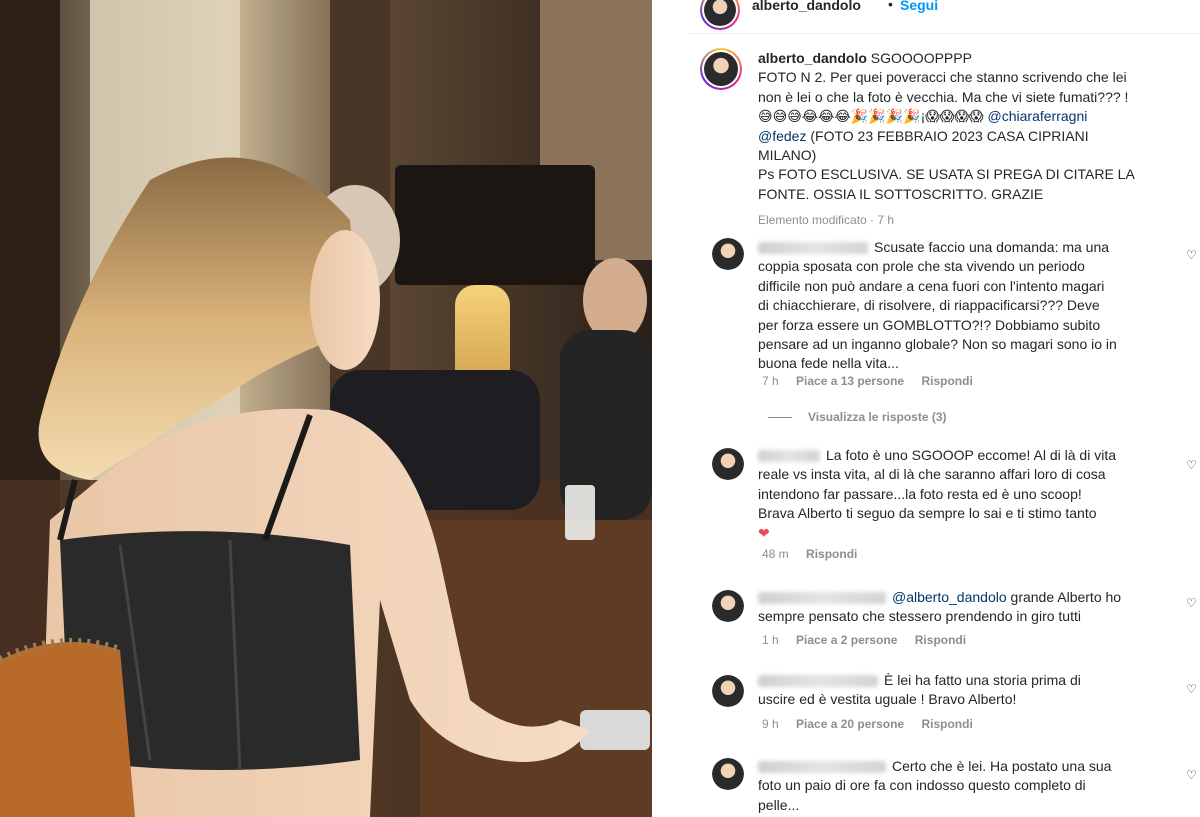 This screenshot has width=1200, height=817. I want to click on follow-button: Segui, so click(919, 6).